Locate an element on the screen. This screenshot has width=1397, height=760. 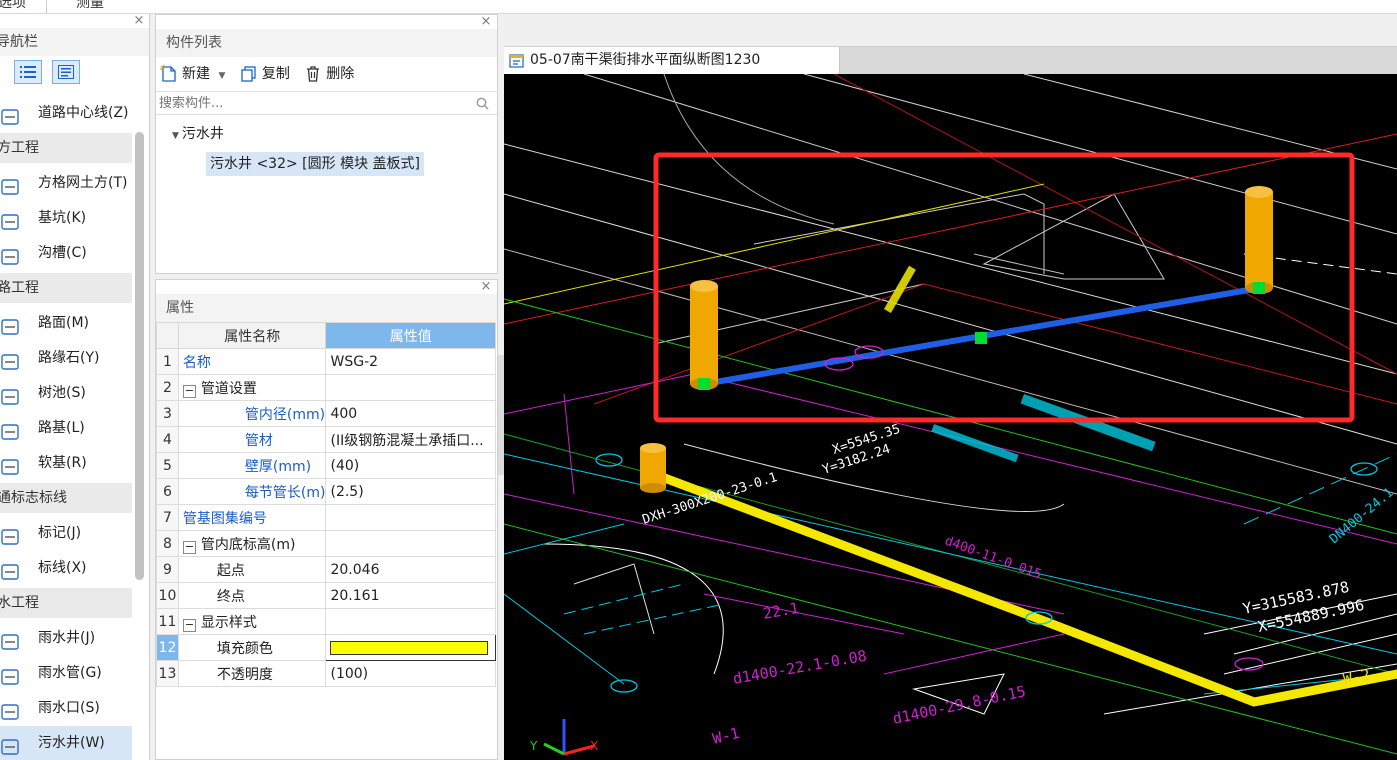
property-value: 20.046 is located at coordinates (410, 569).